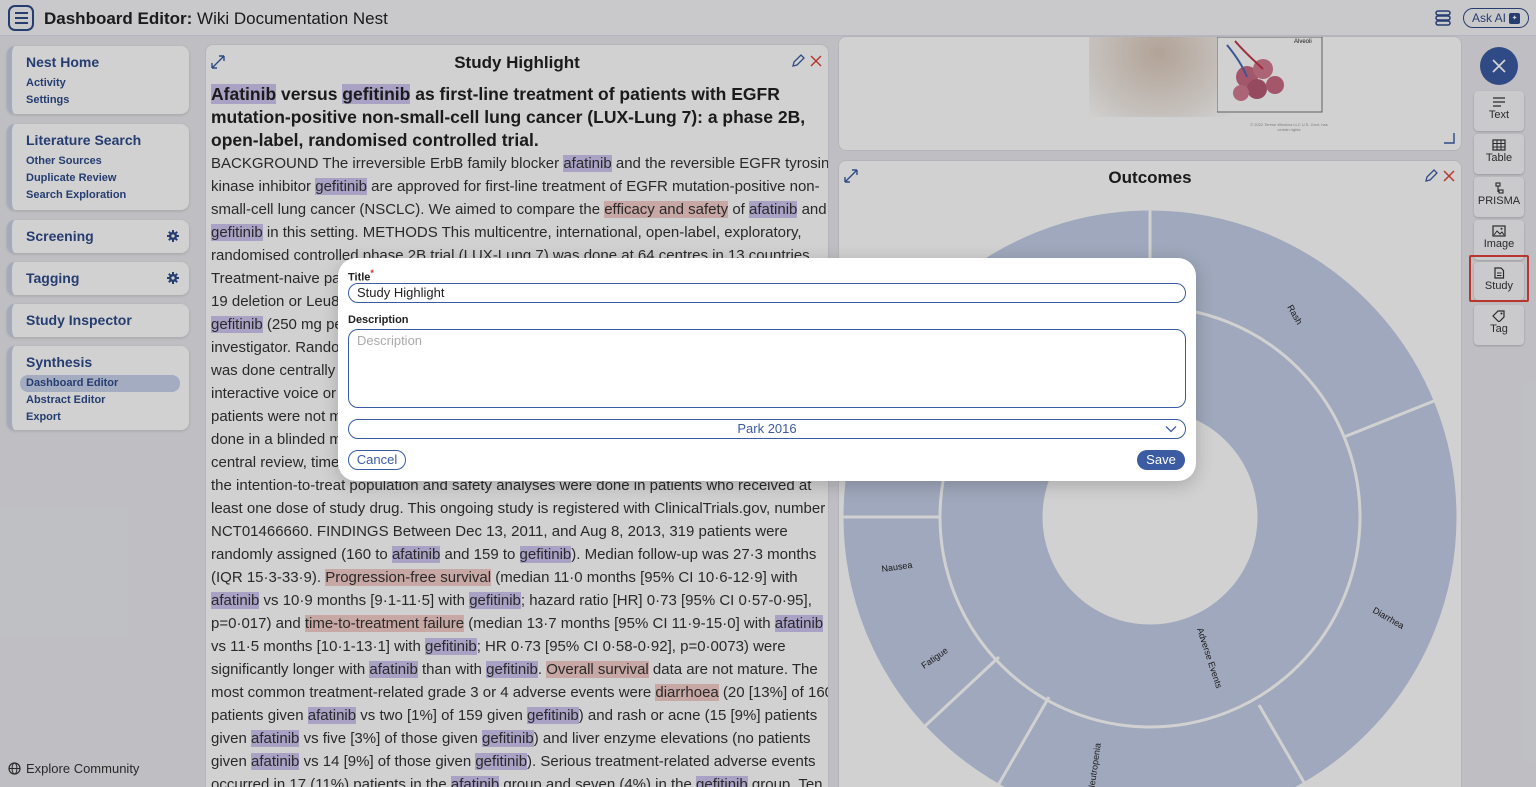 This screenshot has width=1536, height=787. What do you see at coordinates (361, 276) in the screenshot?
I see `title-field-label: Title*` at bounding box center [361, 276].